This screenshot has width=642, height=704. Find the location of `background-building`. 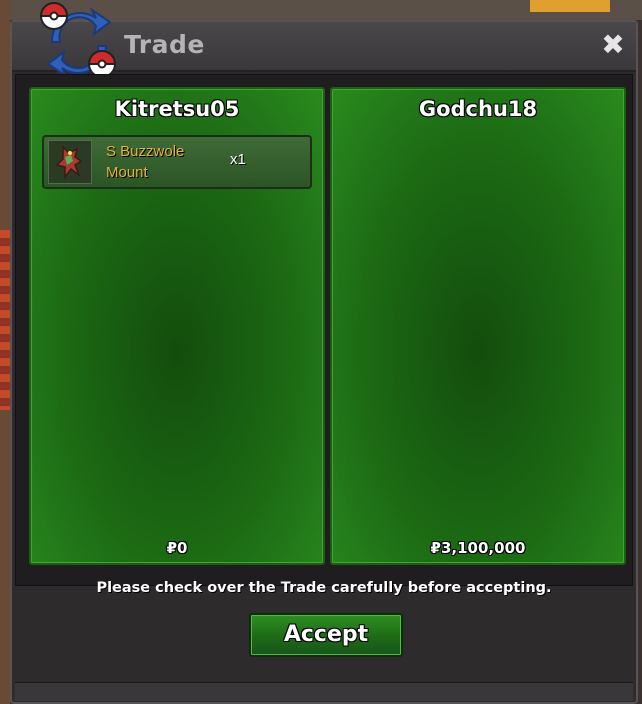

background-building is located at coordinates (5, 320).